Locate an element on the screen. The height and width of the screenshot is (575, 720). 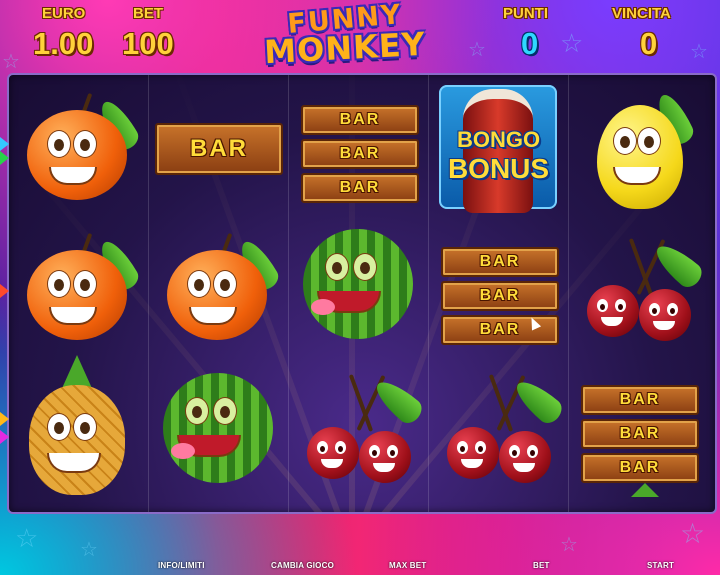
symbol-bongo-bonus: BONGO BONUS is located at coordinates (498, 145).